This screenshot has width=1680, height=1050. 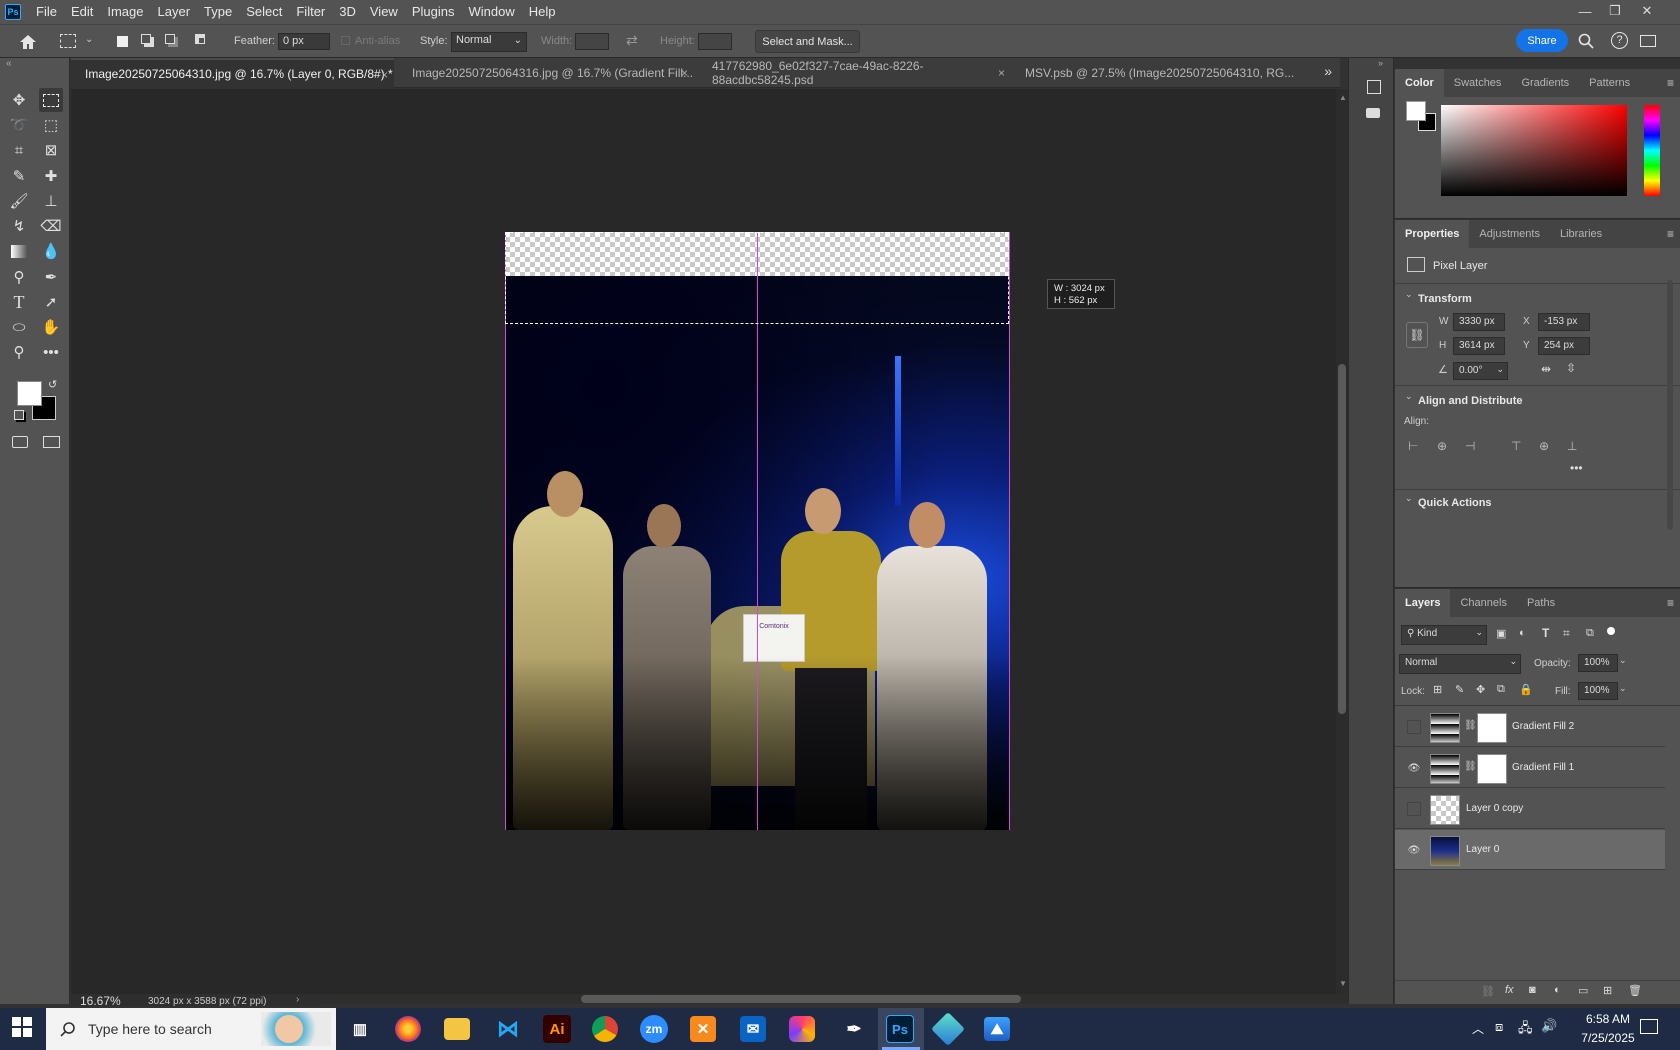 I want to click on photos-icon: ⛰, so click(x=997, y=1029).